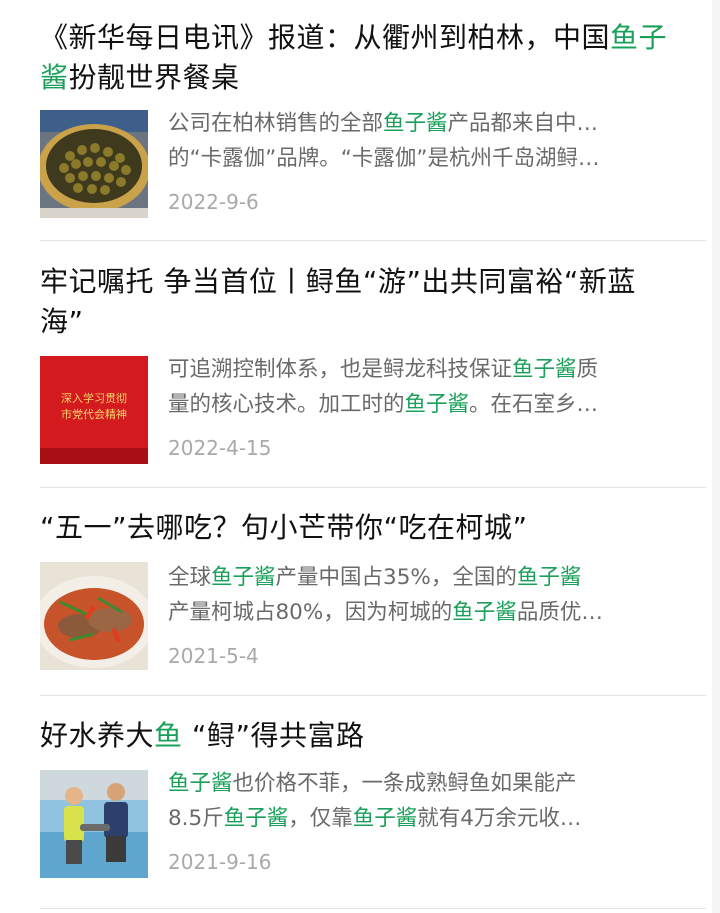  Describe the element at coordinates (365, 528) in the screenshot. I see `article-title: “五一”去哪吃？句小芒带你“吃在柯城”` at that location.